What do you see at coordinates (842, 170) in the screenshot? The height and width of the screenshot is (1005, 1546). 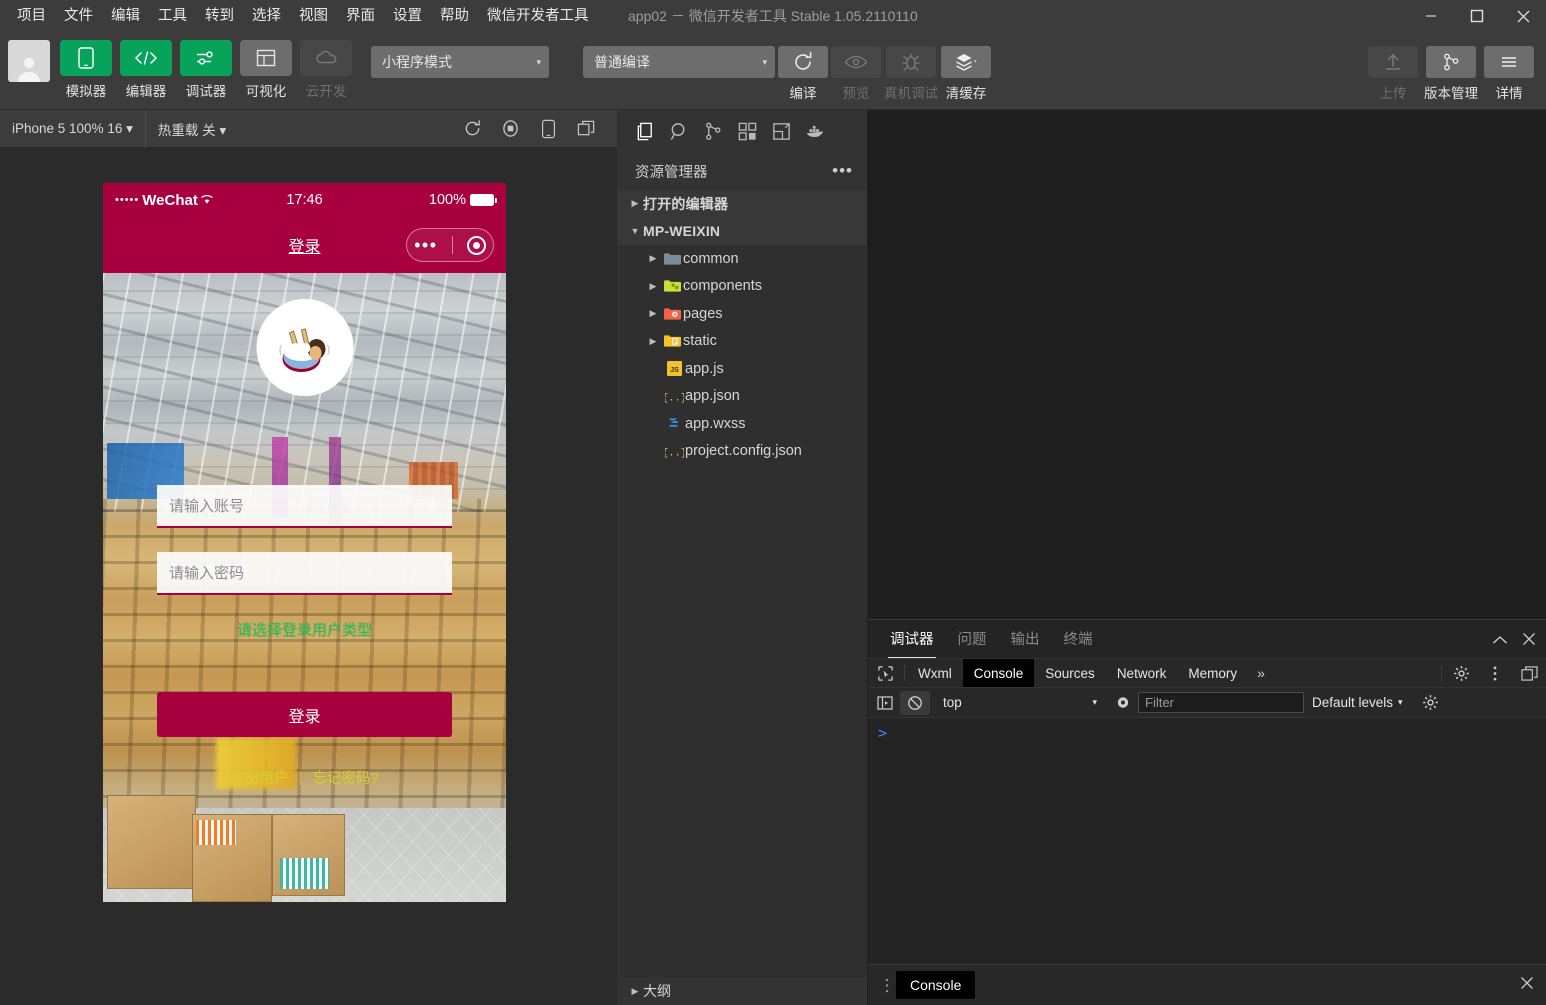 I see `ellipsis-icon: •••` at bounding box center [842, 170].